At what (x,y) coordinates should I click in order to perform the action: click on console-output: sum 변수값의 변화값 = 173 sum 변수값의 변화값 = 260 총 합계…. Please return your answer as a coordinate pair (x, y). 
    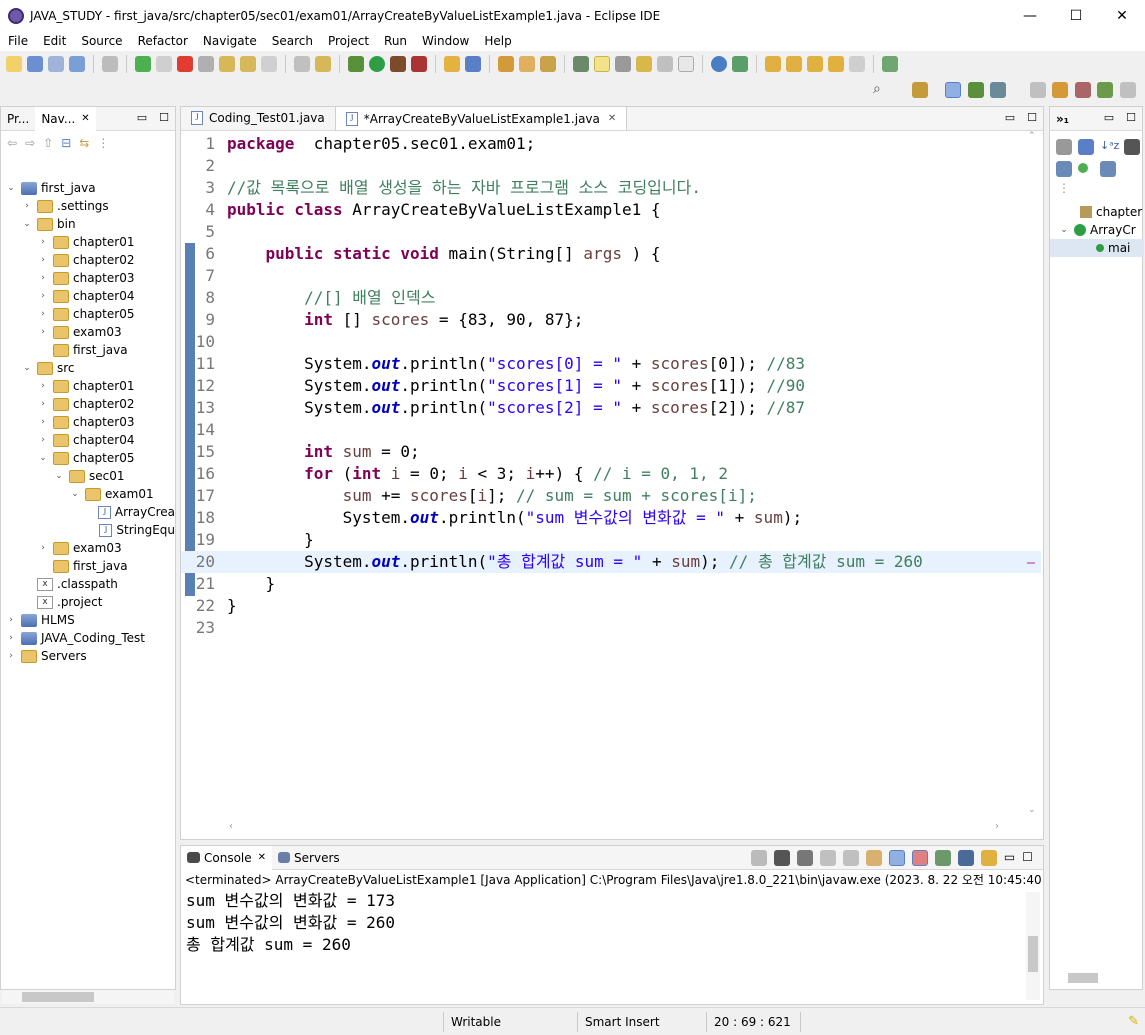
    Looking at the image, I should click on (612, 923).